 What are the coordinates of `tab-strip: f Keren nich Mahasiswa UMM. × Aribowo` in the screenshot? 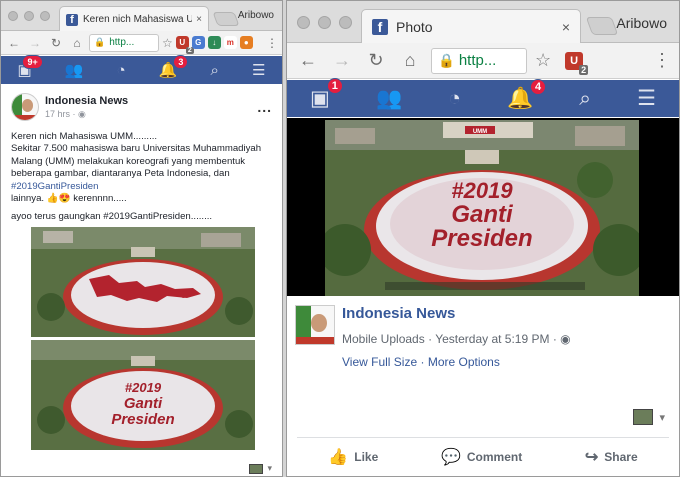 It's located at (141, 16).